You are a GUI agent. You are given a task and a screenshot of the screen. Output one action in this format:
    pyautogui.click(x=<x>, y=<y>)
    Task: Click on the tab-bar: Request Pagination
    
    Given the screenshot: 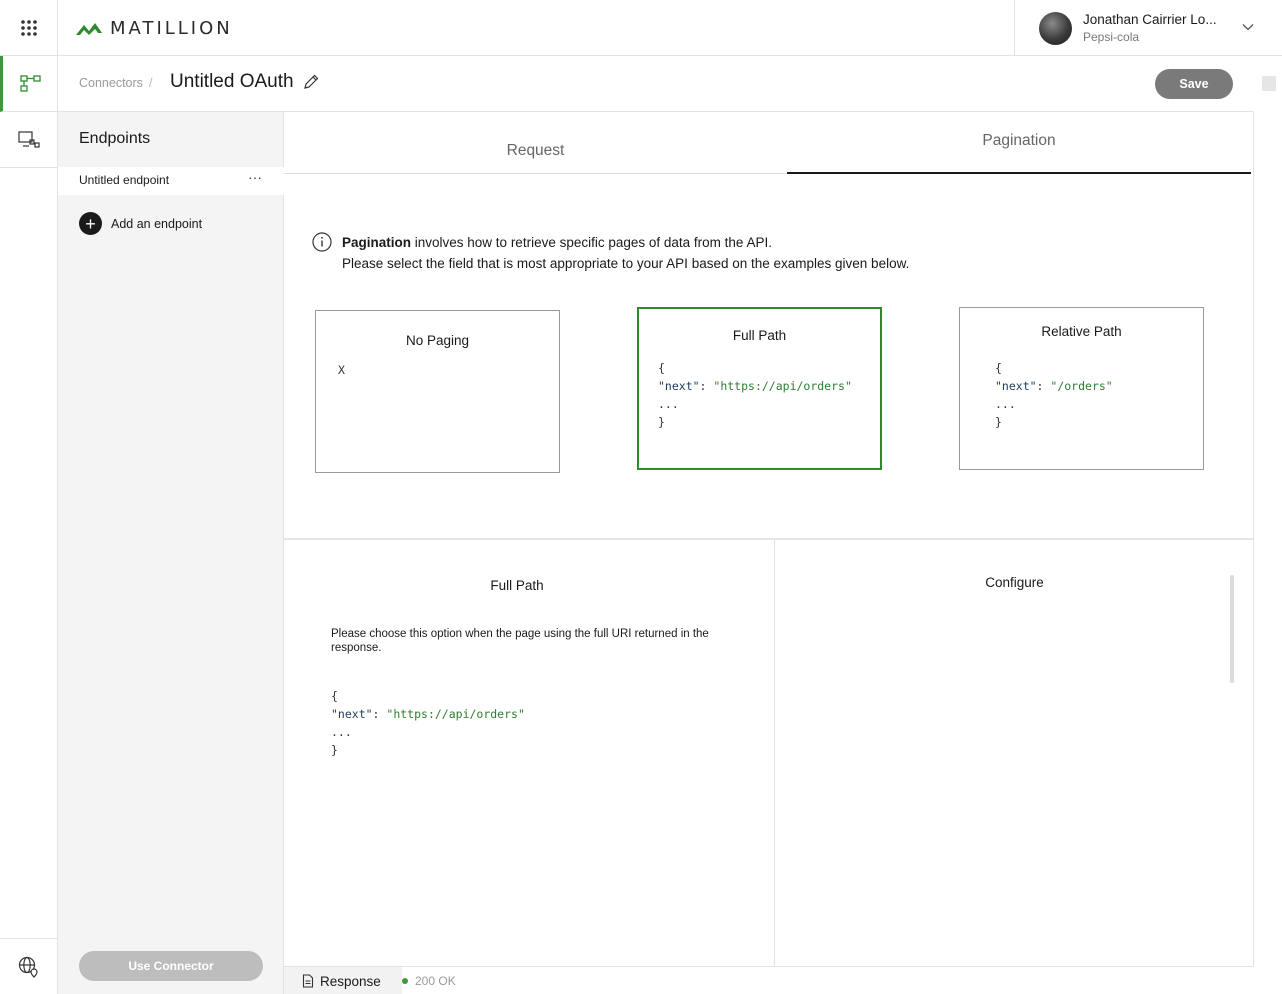 What is the action you would take?
    pyautogui.click(x=769, y=143)
    